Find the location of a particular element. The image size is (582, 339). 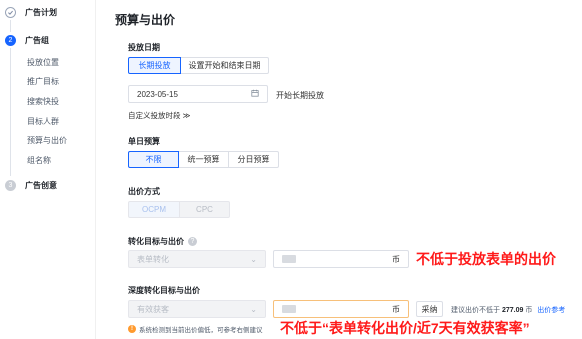

budget-option-unlimited: 不限 is located at coordinates (153, 159).